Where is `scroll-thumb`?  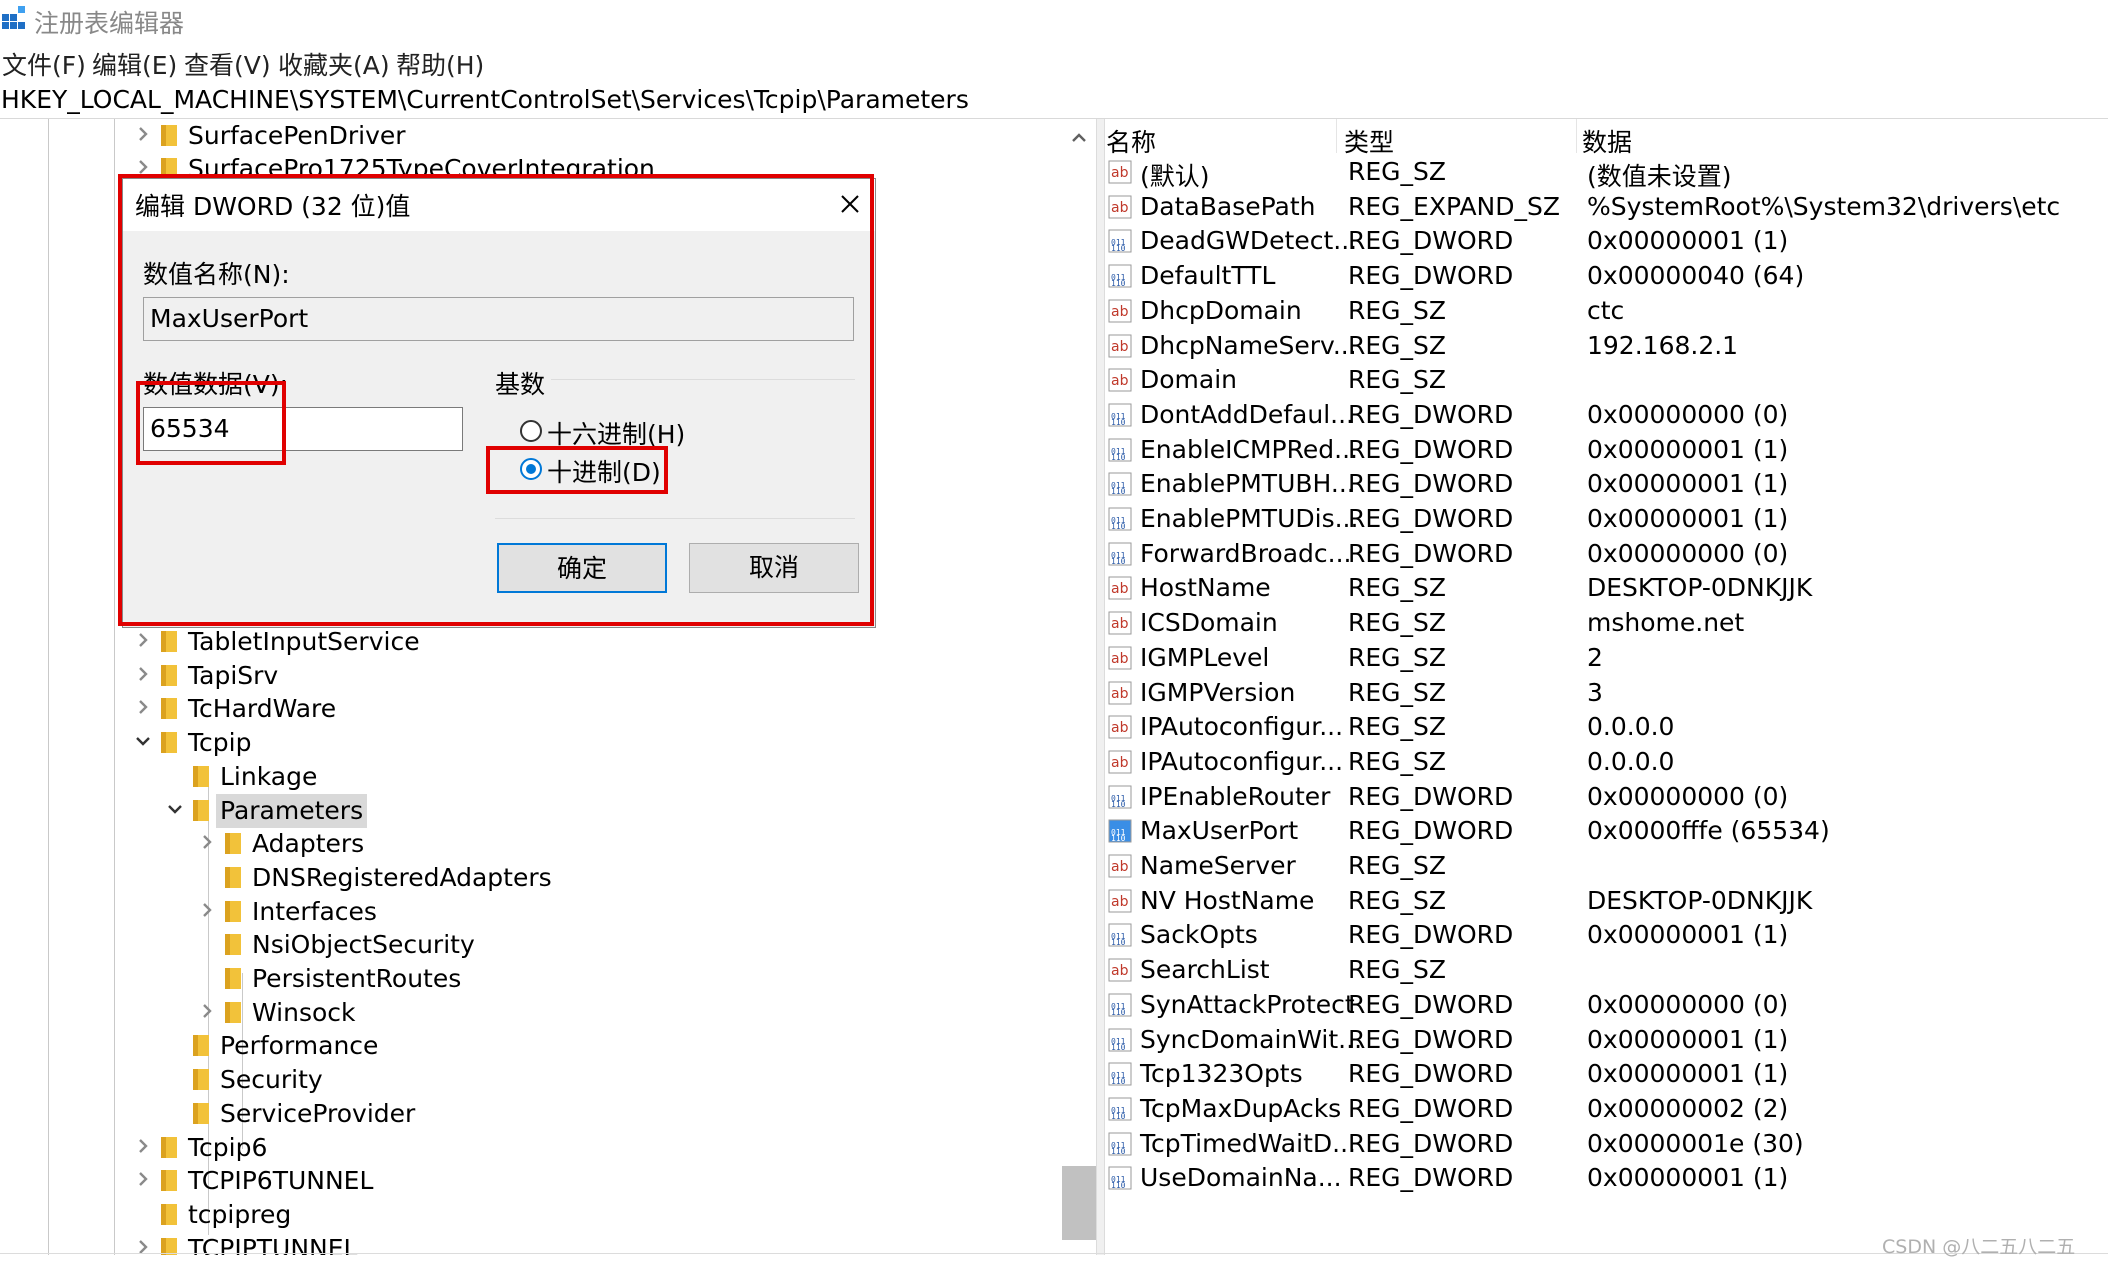
scroll-thumb is located at coordinates (1079, 1203).